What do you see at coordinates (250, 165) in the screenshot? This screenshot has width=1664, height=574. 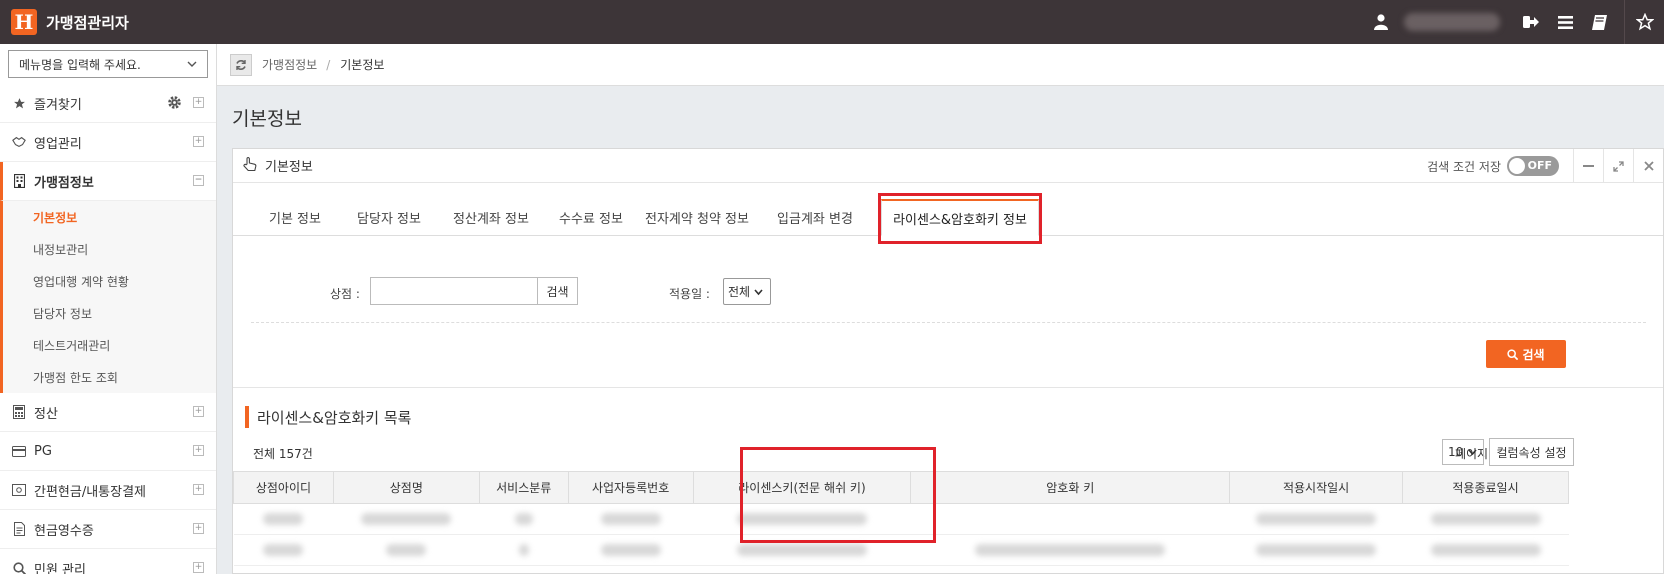 I see `hand-pointer-icon` at bounding box center [250, 165].